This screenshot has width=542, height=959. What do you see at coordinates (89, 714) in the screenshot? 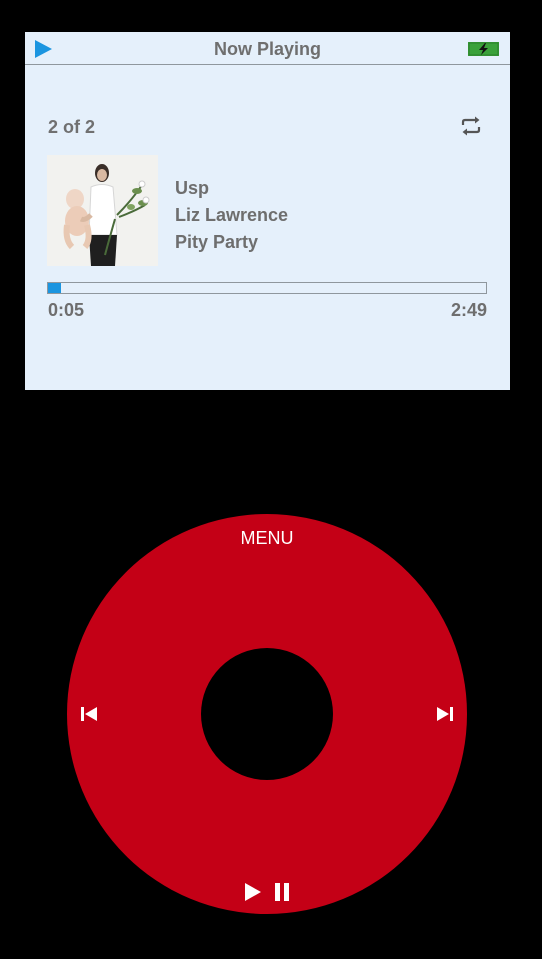
I see `skip-previous-icon` at bounding box center [89, 714].